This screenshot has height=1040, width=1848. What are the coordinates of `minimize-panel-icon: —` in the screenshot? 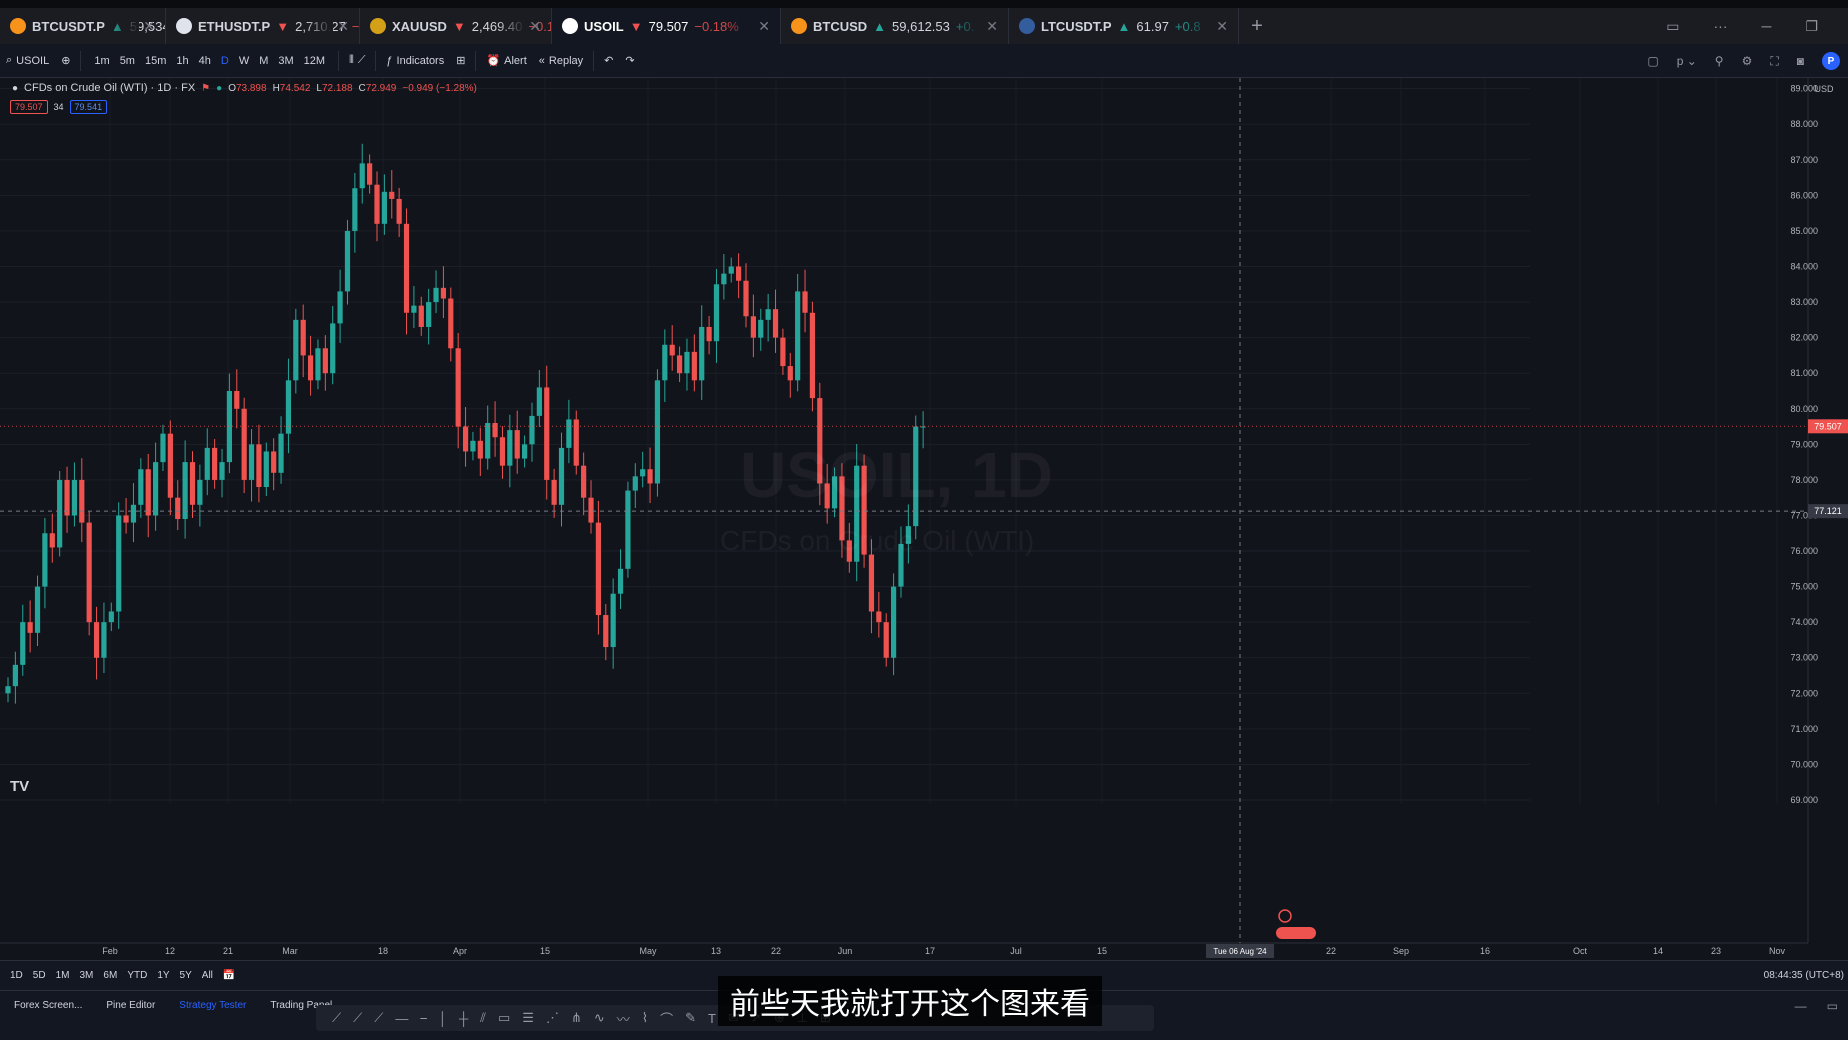 It's located at (1801, 1006).